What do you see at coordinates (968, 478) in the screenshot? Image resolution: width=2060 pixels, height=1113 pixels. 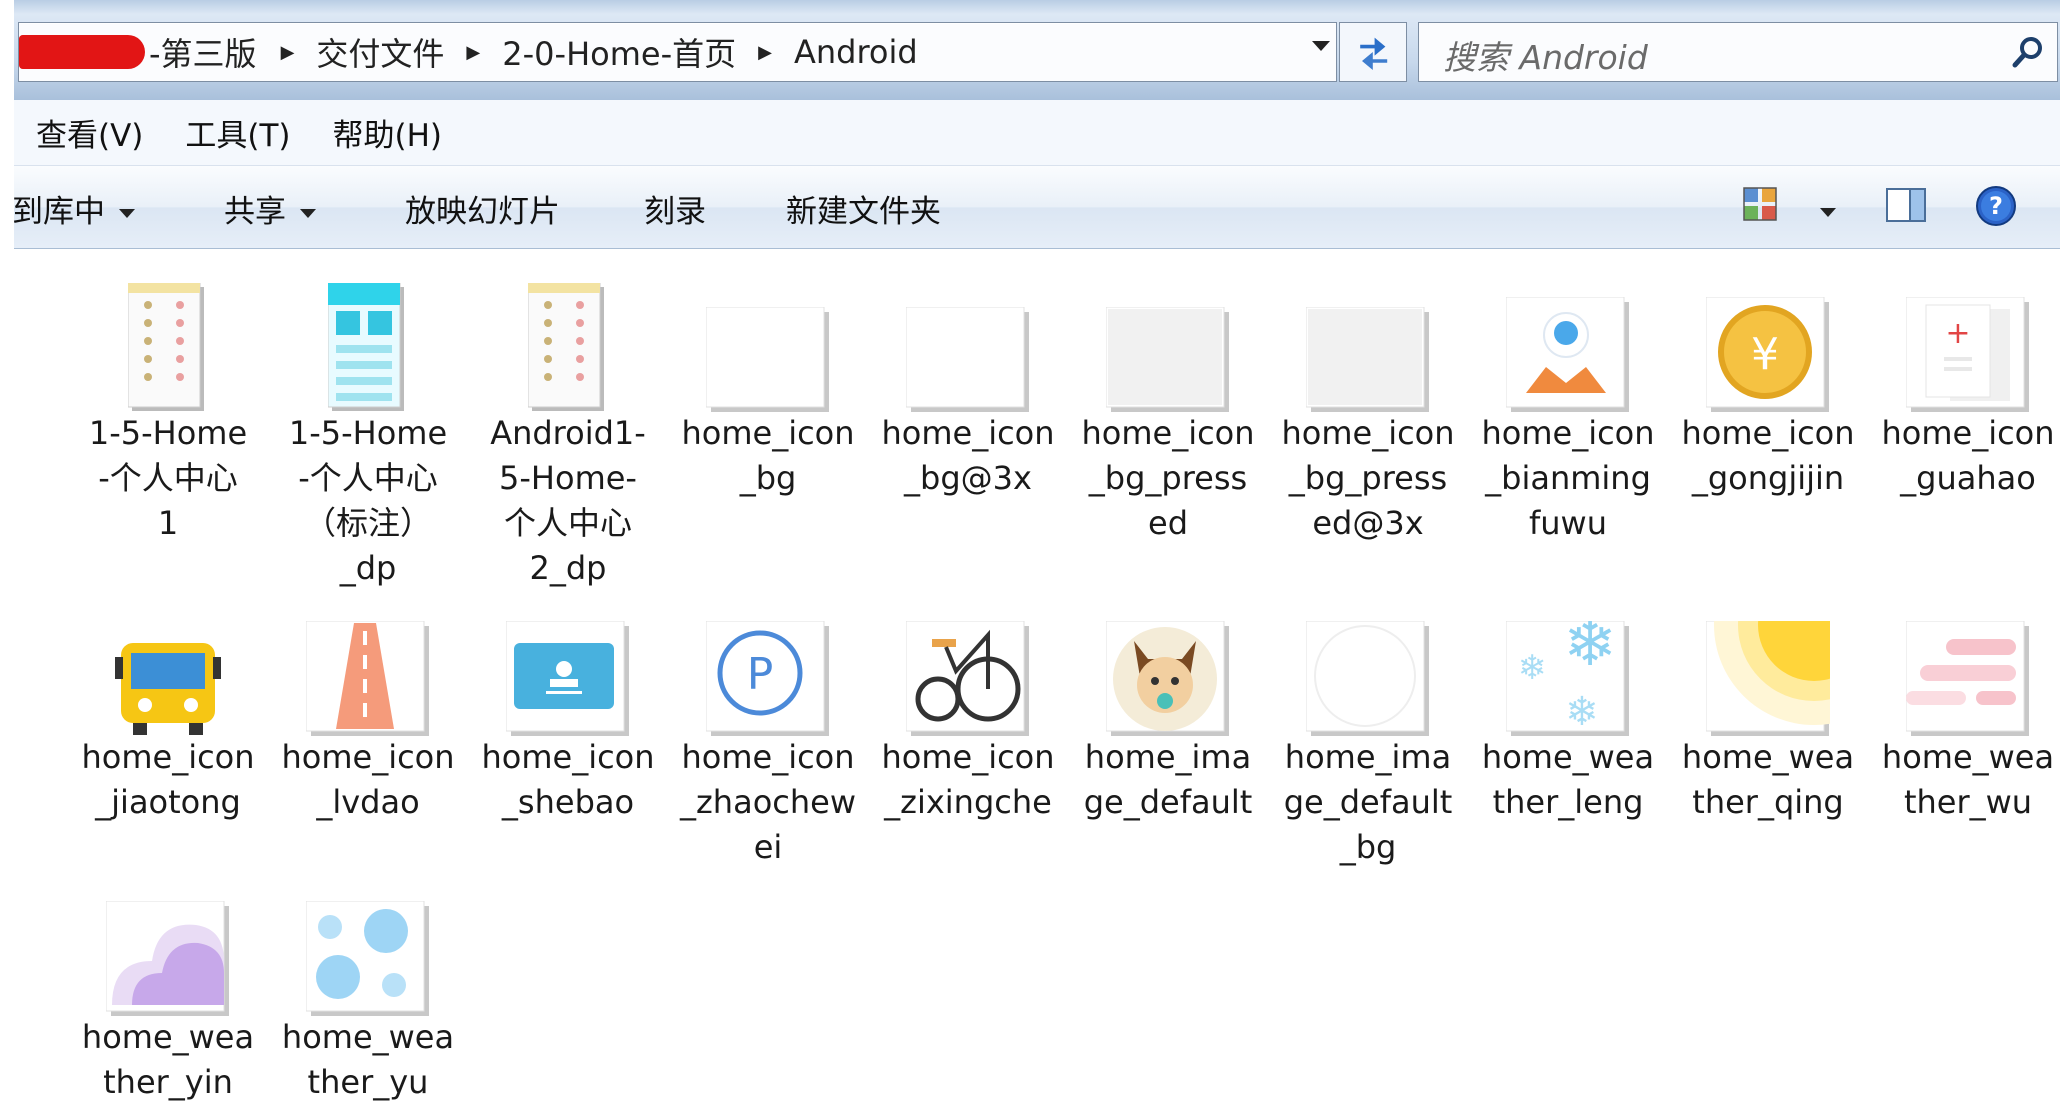 I see `file-name-line: _bg@3x` at bounding box center [968, 478].